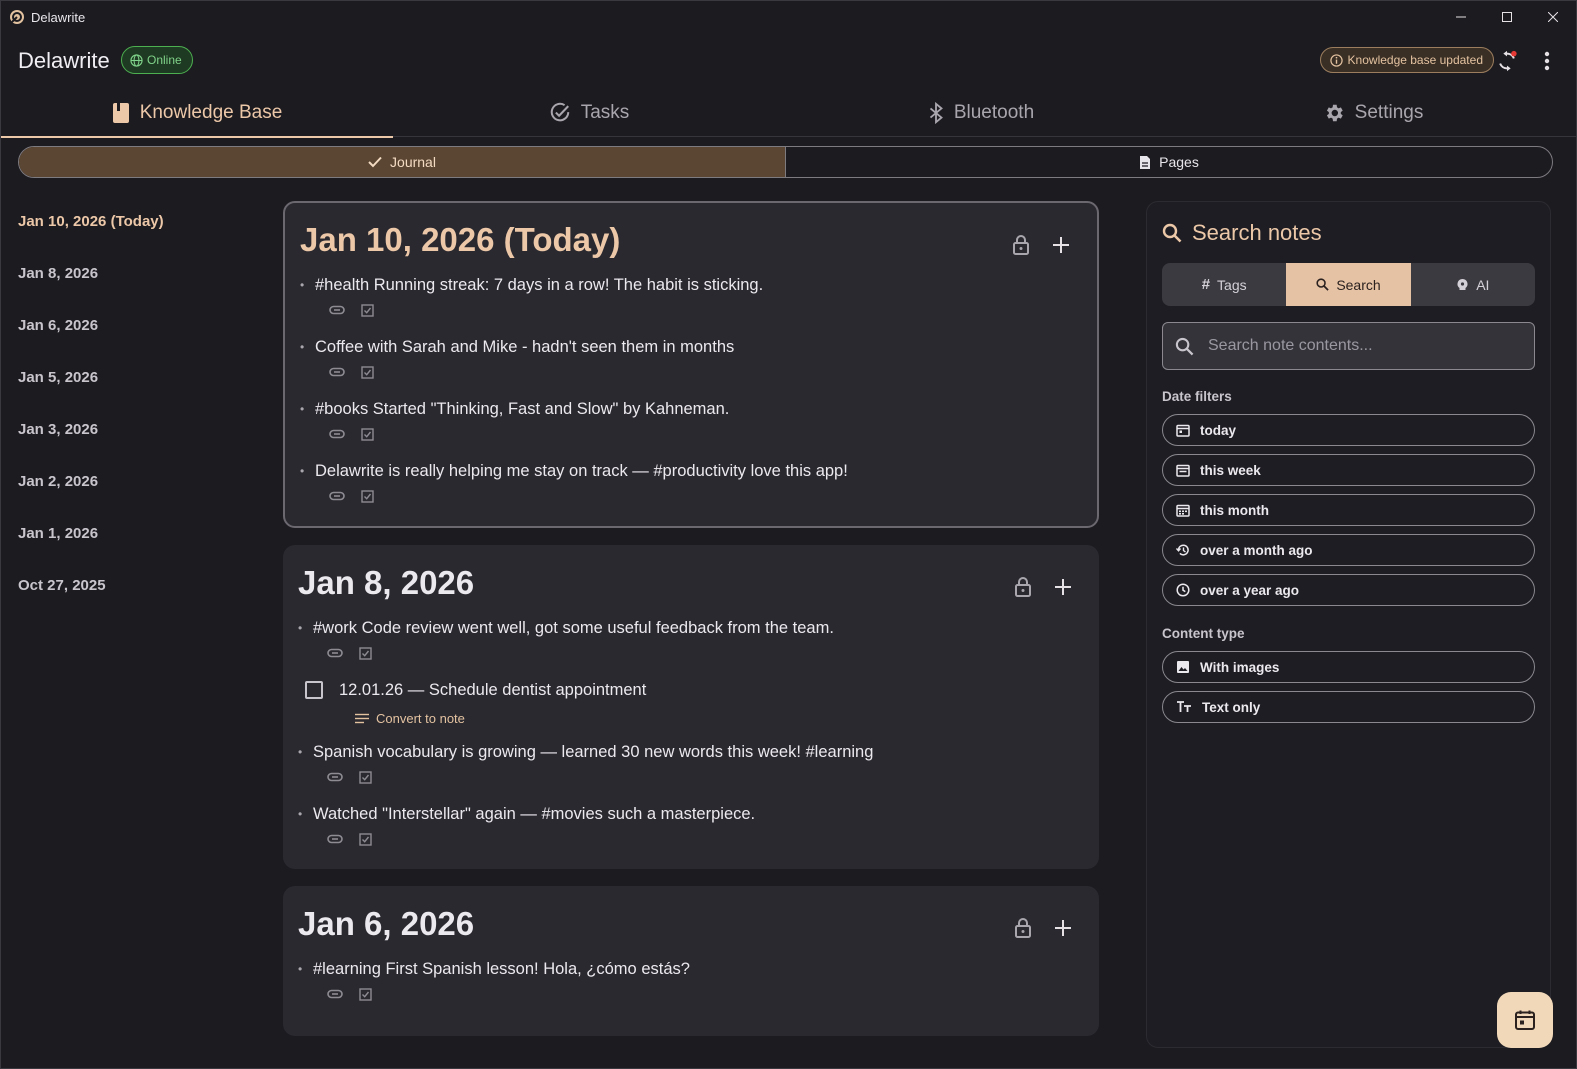 The image size is (1577, 1069). Describe the element at coordinates (375, 162) in the screenshot. I see `check-icon` at that location.